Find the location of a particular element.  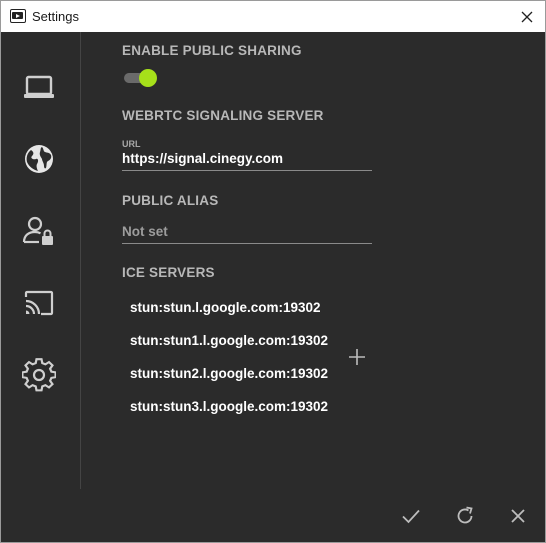

public-alias-placeholder: Not set is located at coordinates (145, 231).